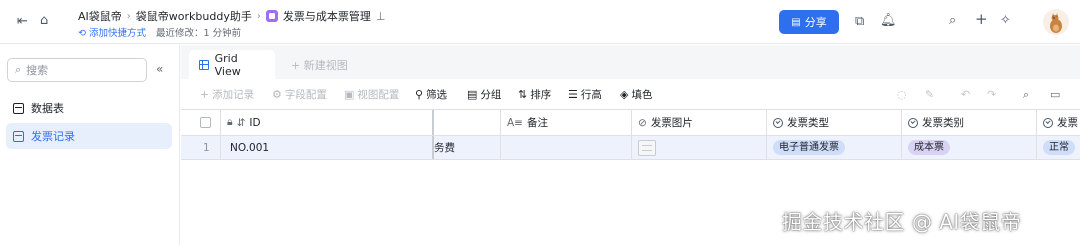  Describe the element at coordinates (22, 22) in the screenshot. I see `sidebar-toggle-icon: ⇤` at that location.